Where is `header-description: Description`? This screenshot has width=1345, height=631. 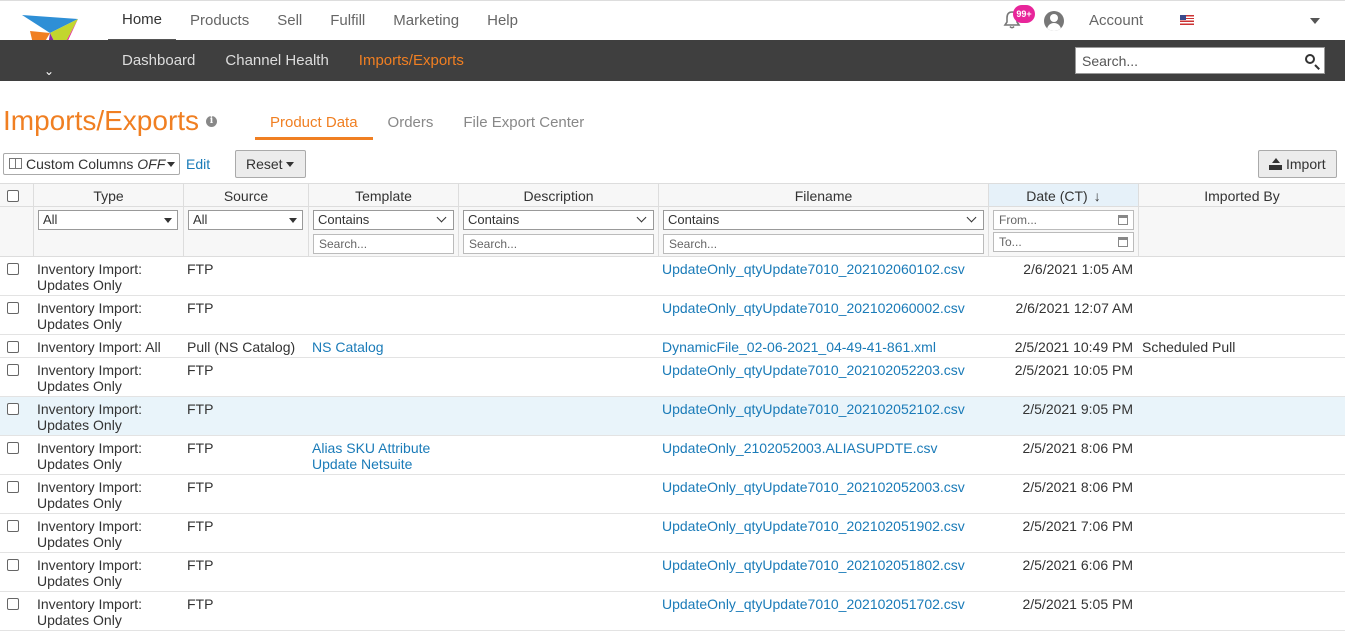
header-description: Description is located at coordinates (558, 195).